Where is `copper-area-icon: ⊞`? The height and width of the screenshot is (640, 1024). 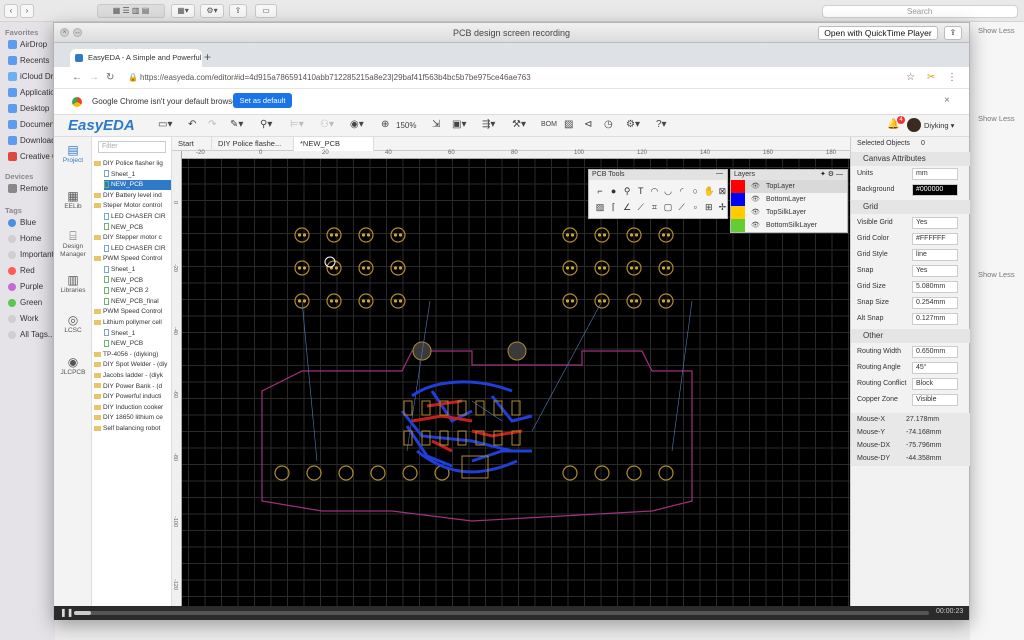
copper-area-icon: ⊞ is located at coordinates (709, 207).